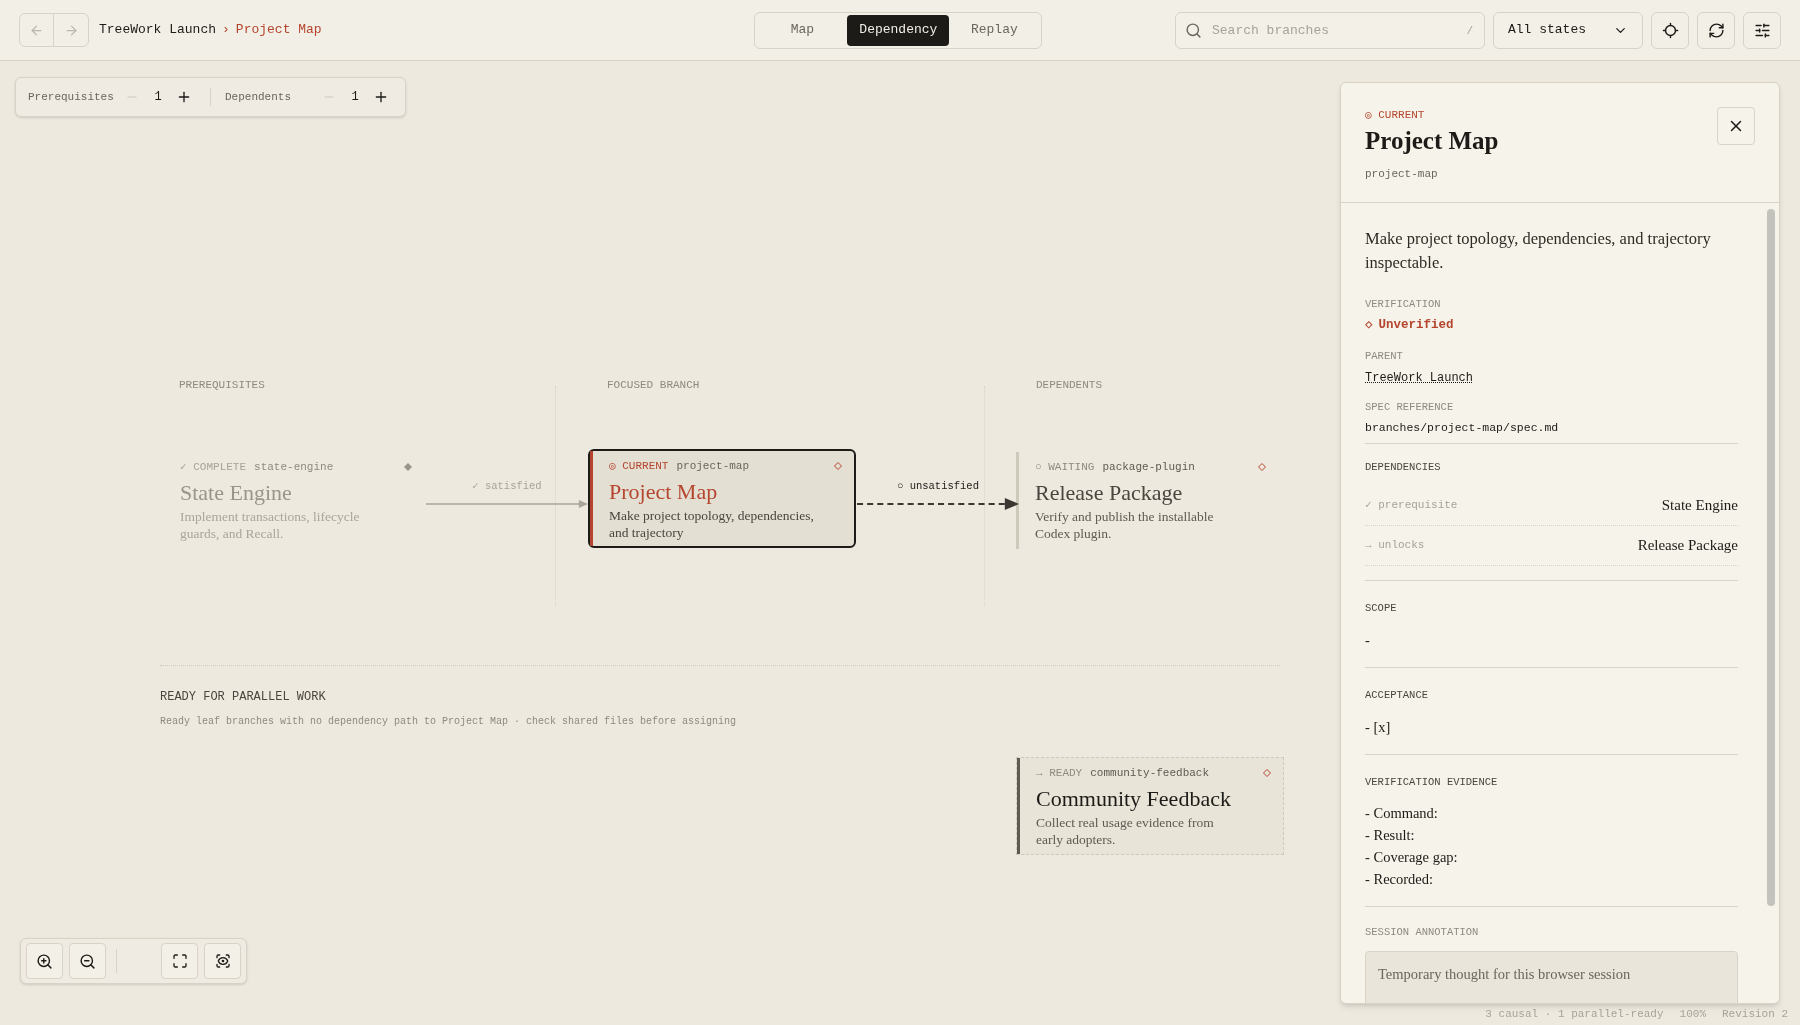 The height and width of the screenshot is (1025, 1800). What do you see at coordinates (1755, 1014) in the screenshot?
I see `status-text: Revision 2` at bounding box center [1755, 1014].